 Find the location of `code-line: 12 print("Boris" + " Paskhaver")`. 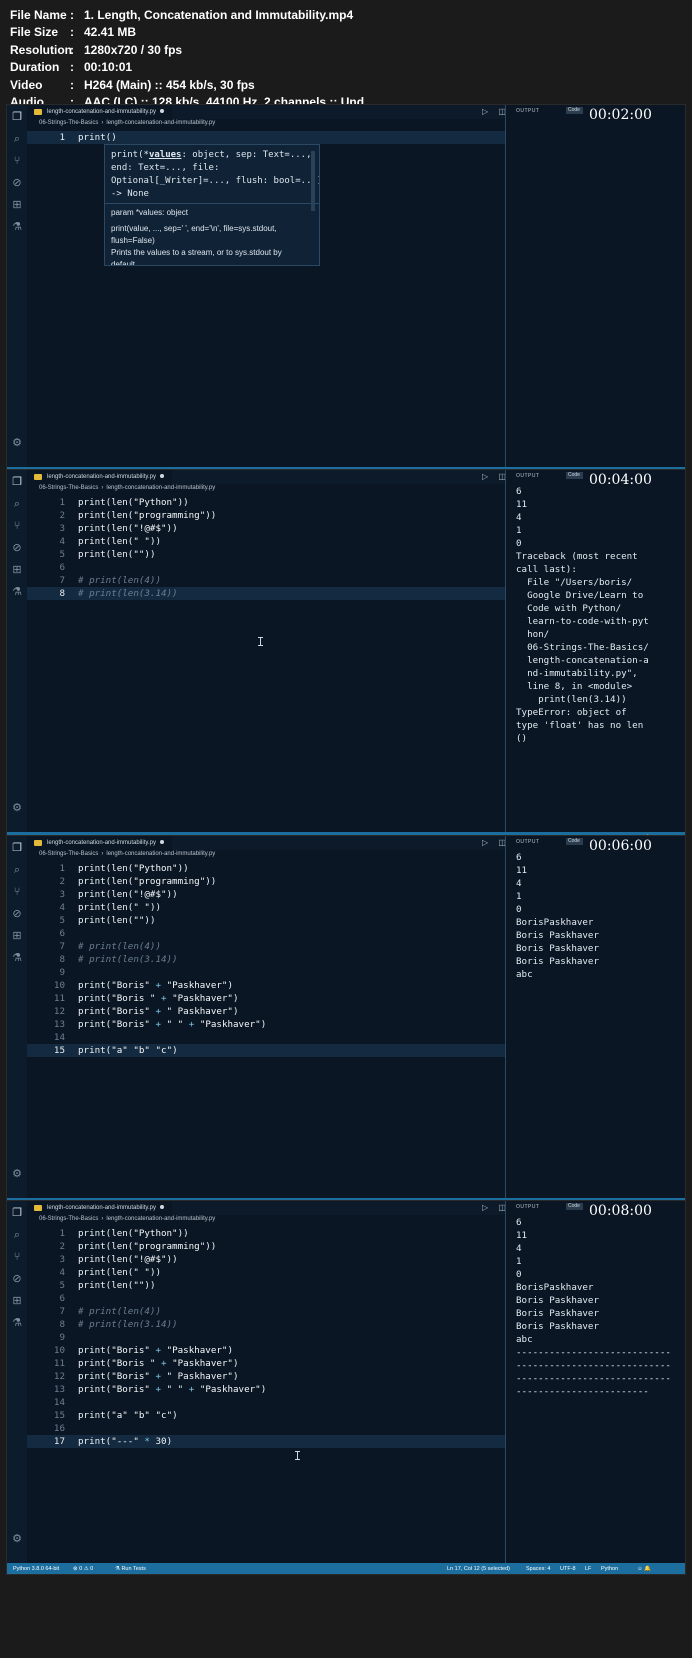

code-line: 12 print("Boris" + " Paskhaver") is located at coordinates (284, 1376).